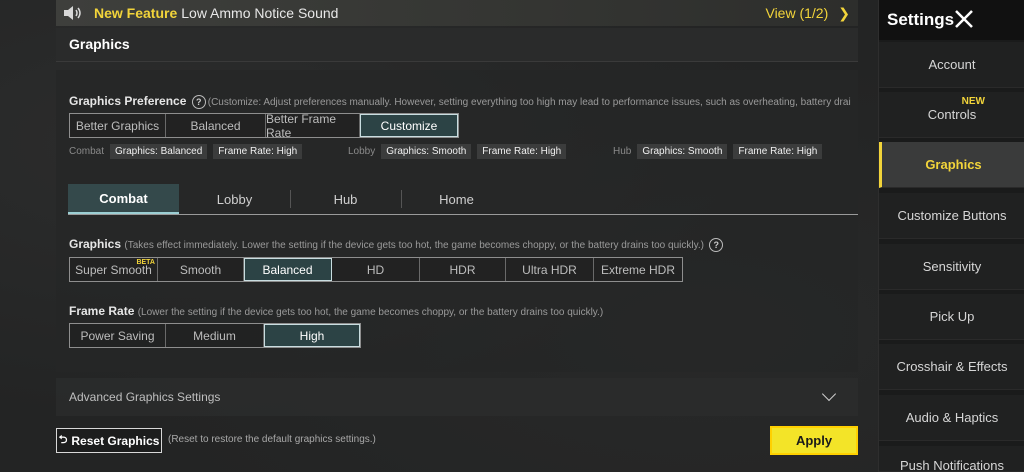 This screenshot has width=1024, height=472. What do you see at coordinates (136, 13) in the screenshot?
I see `notice-tag: New Feature` at bounding box center [136, 13].